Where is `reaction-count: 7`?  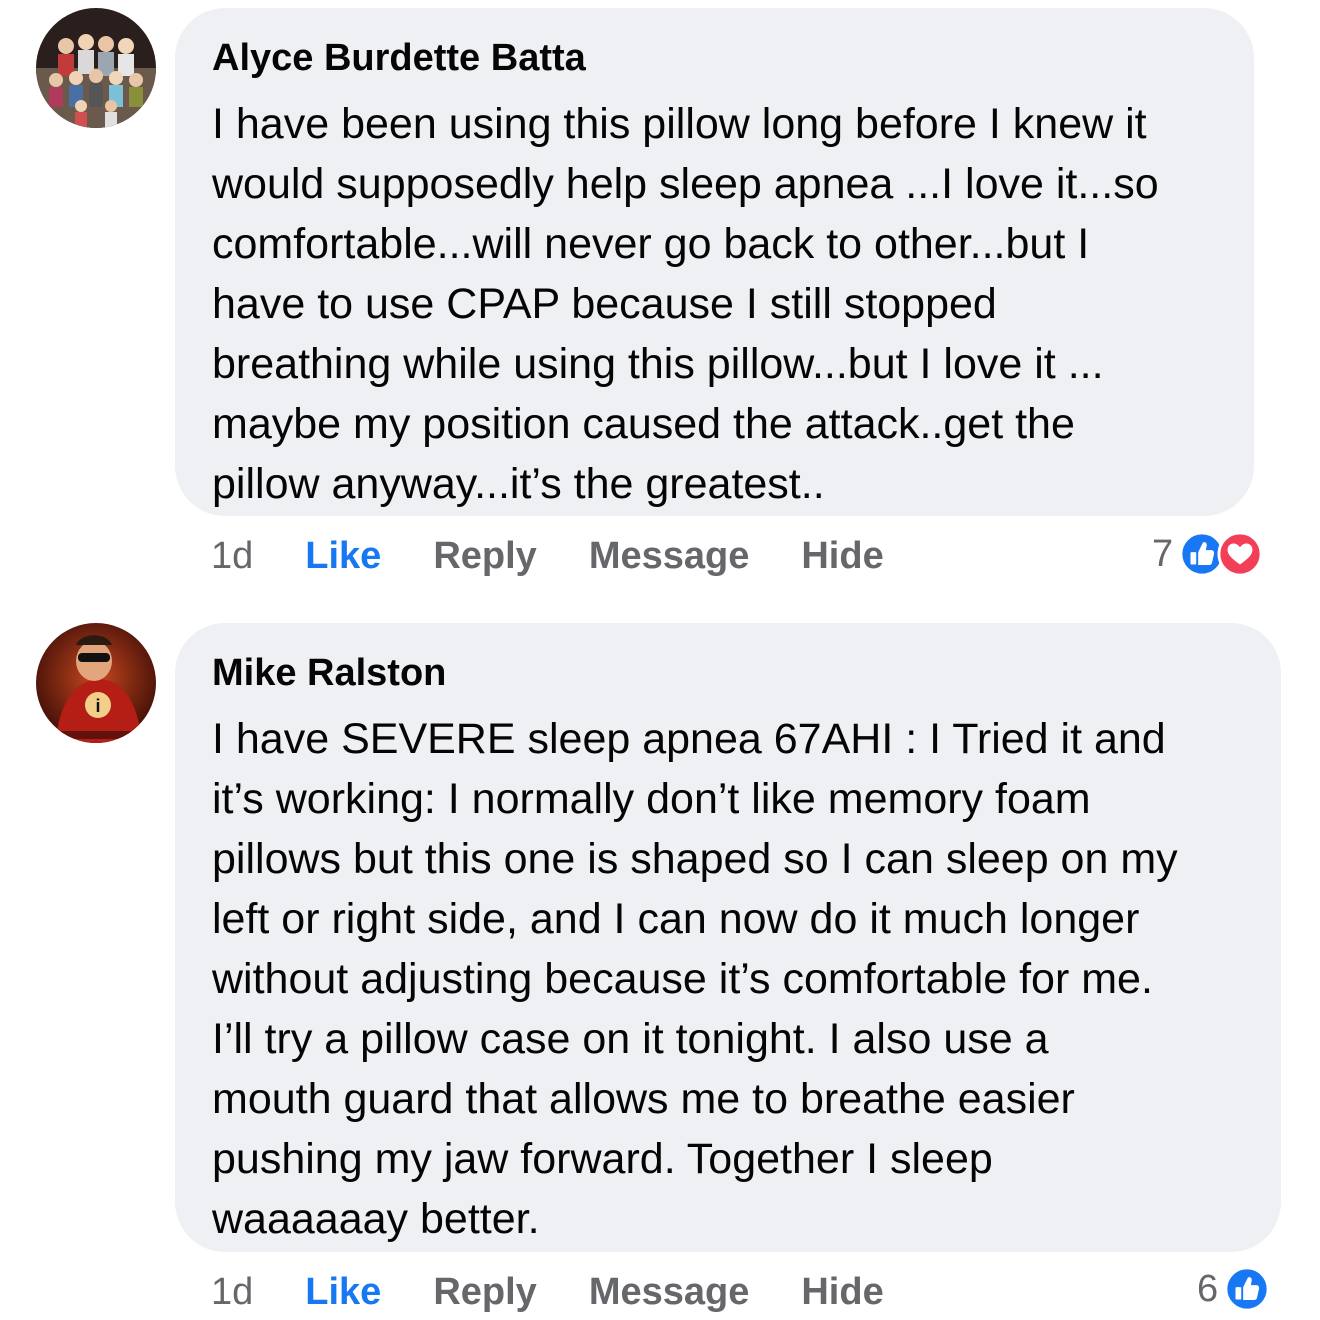 reaction-count: 7 is located at coordinates (1163, 553).